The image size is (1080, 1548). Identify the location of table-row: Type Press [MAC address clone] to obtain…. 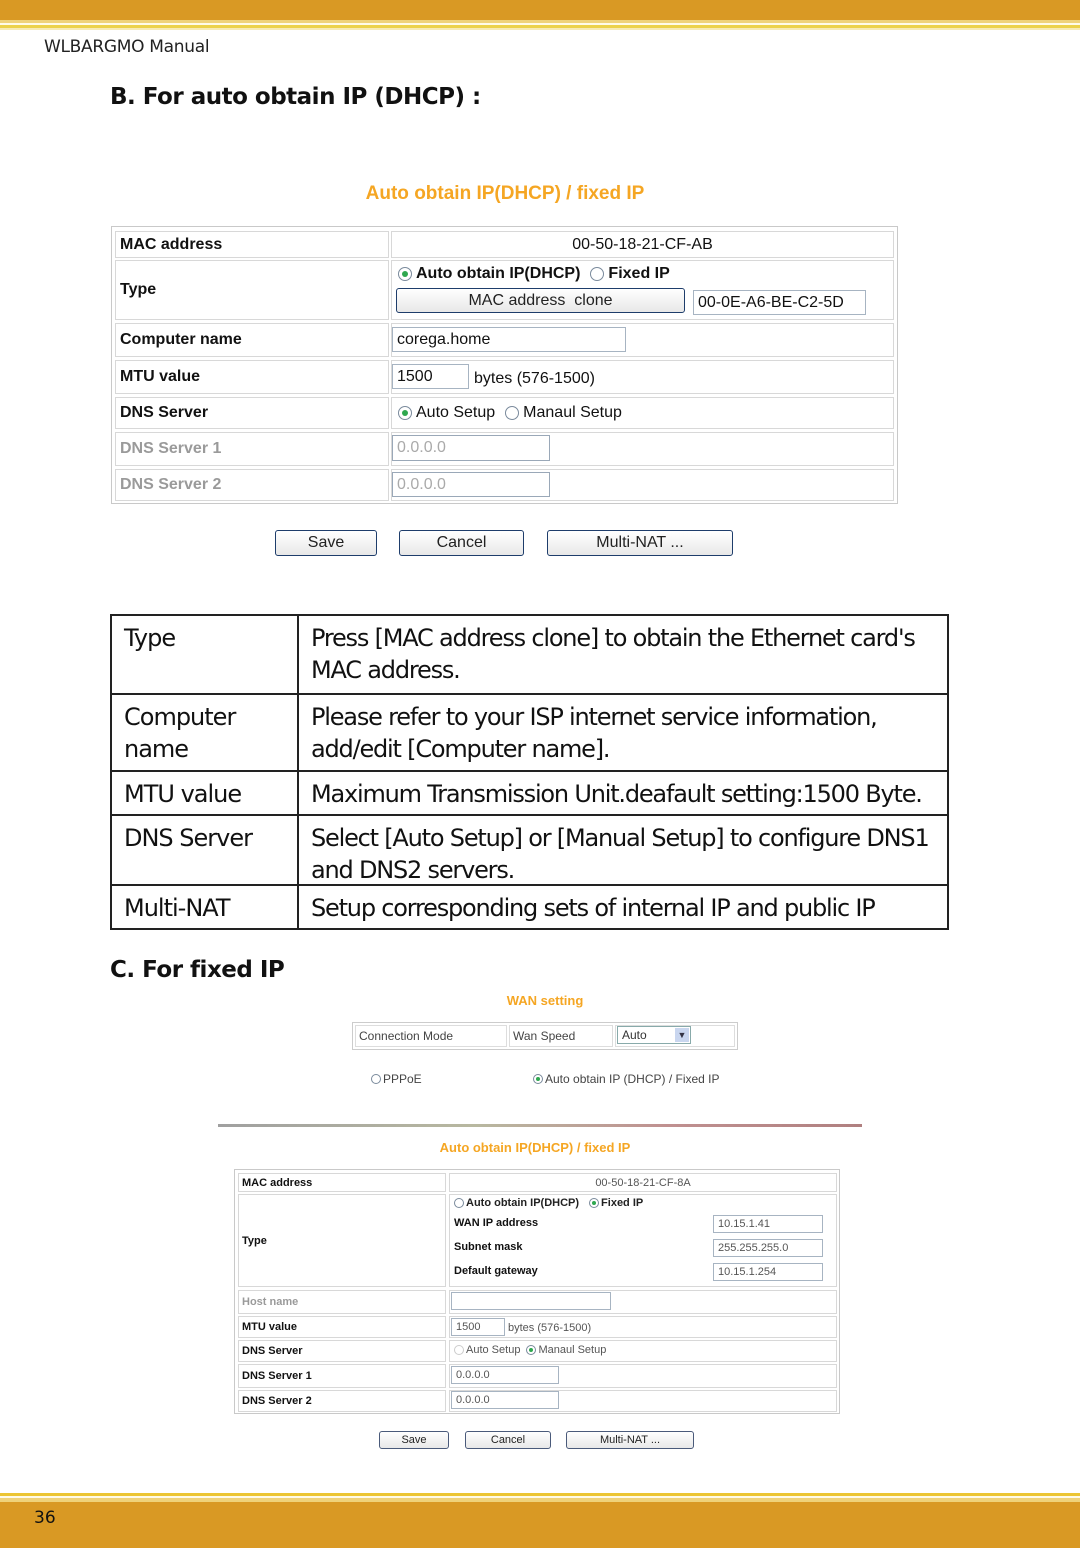
(529, 654).